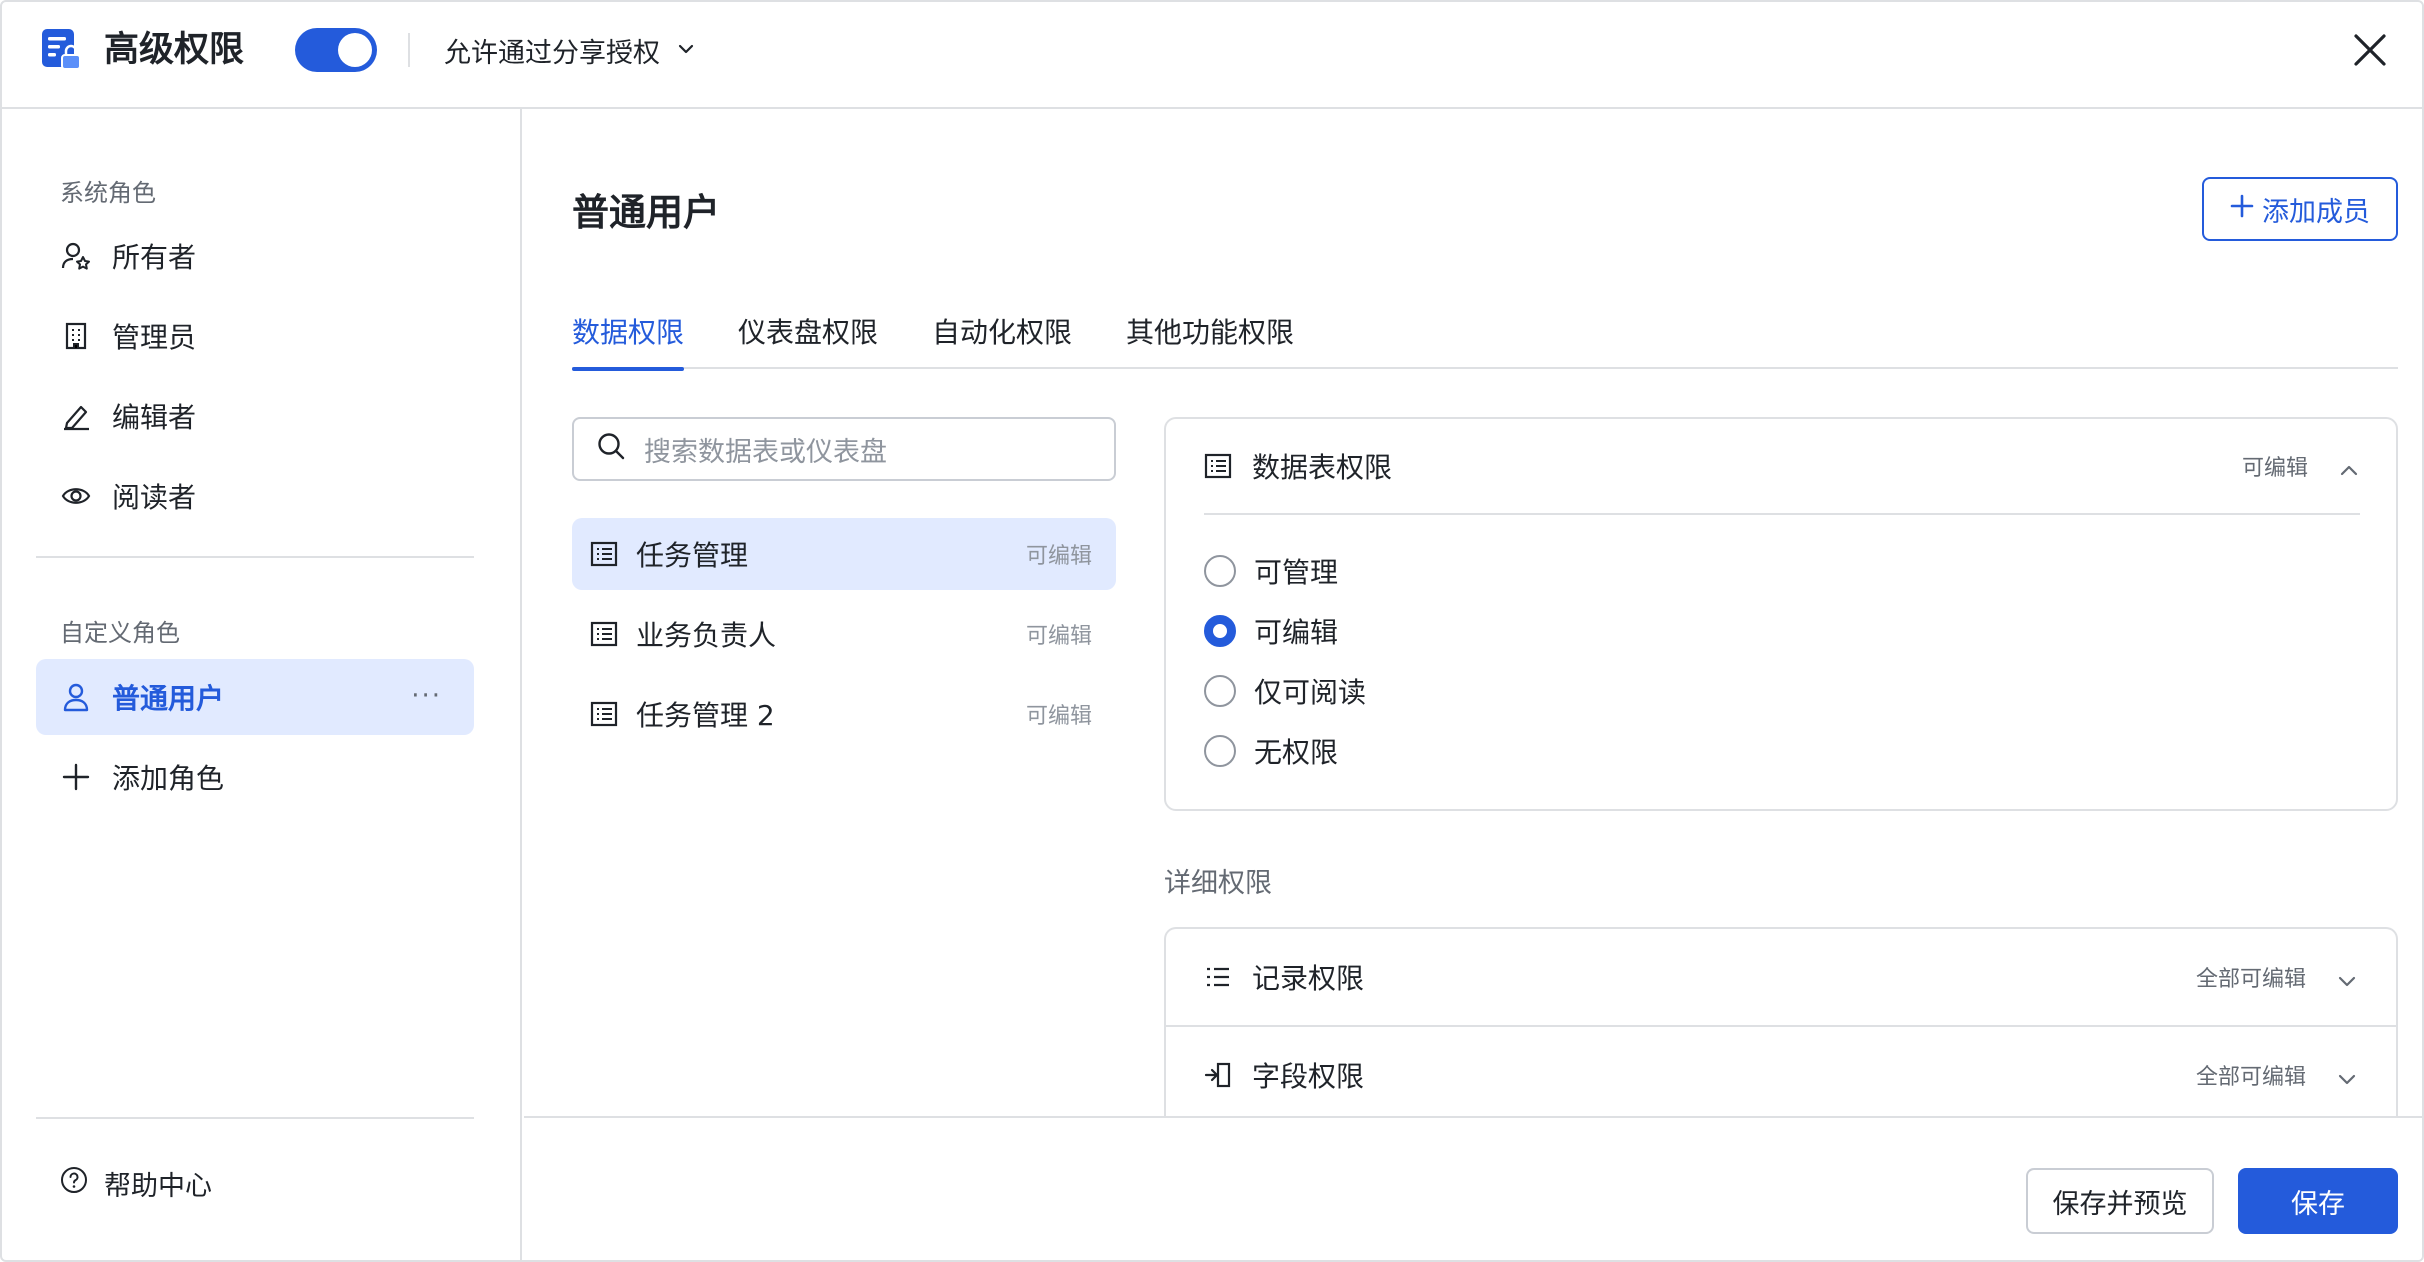 The height and width of the screenshot is (1262, 2424). I want to click on eye-icon, so click(76, 496).